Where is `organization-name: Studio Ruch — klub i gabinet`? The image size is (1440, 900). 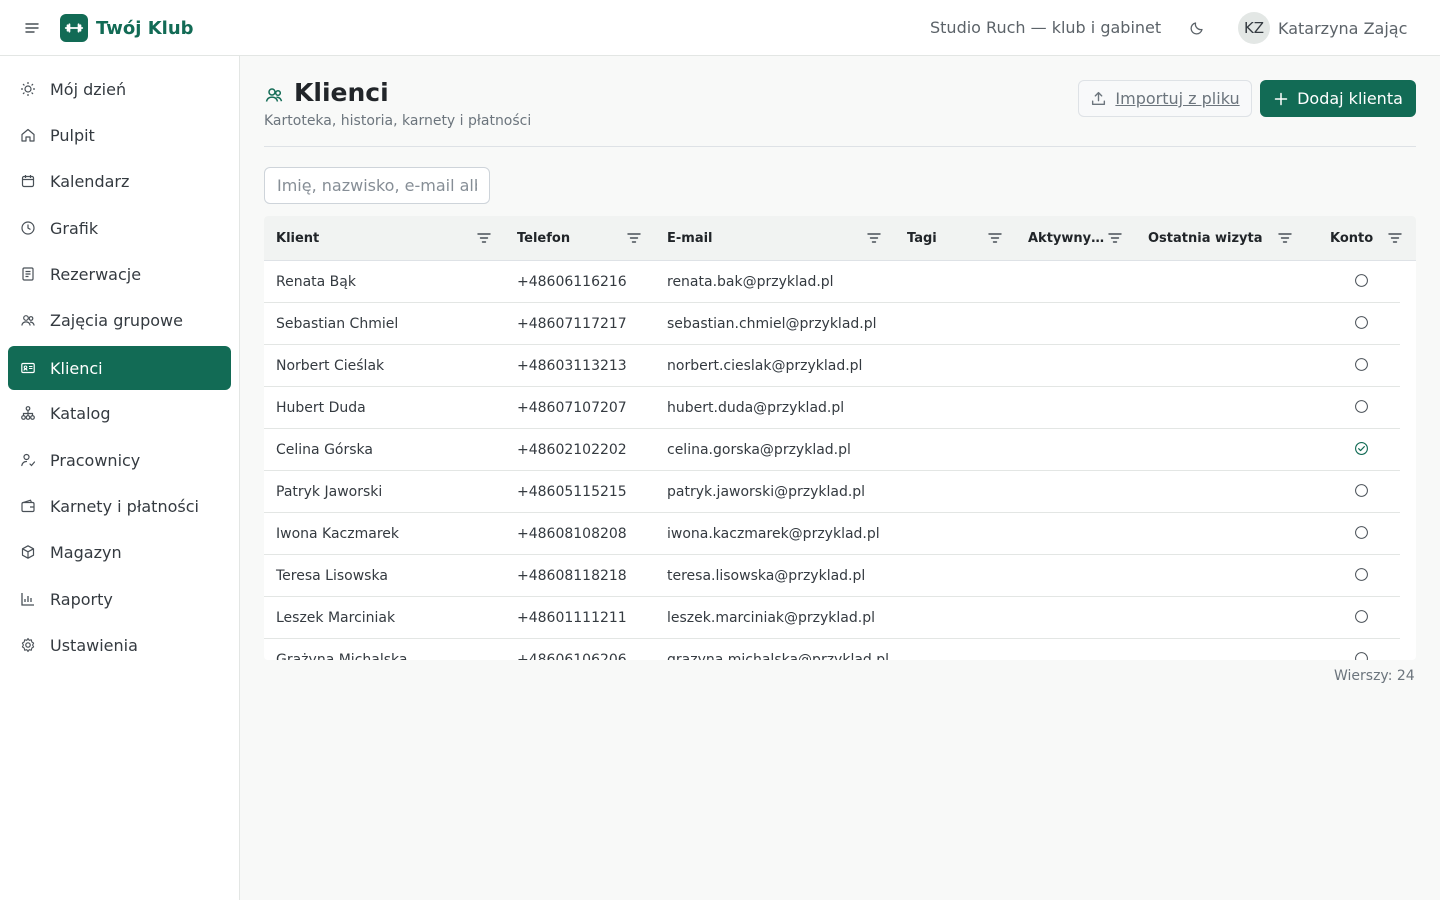
organization-name: Studio Ruch — klub i gabinet is located at coordinates (1045, 27).